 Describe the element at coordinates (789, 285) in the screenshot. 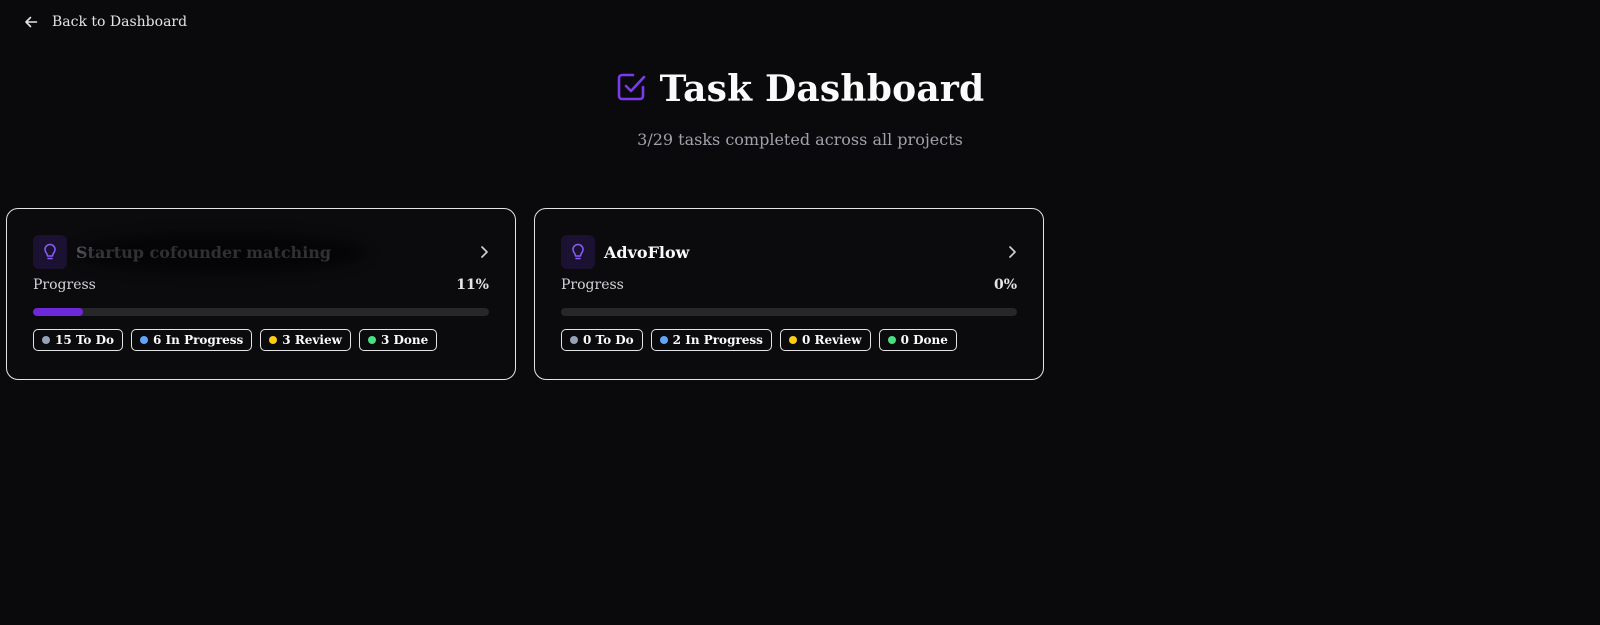

I see `progress-row: Progress 0%` at that location.